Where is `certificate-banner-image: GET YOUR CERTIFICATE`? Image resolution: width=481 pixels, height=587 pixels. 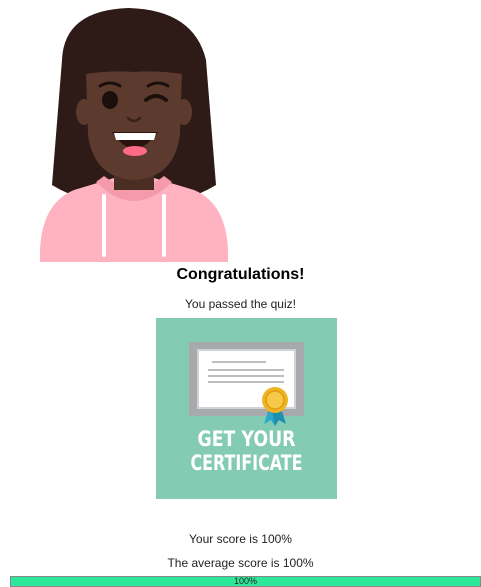 certificate-banner-image: GET YOUR CERTIFICATE is located at coordinates (246, 408).